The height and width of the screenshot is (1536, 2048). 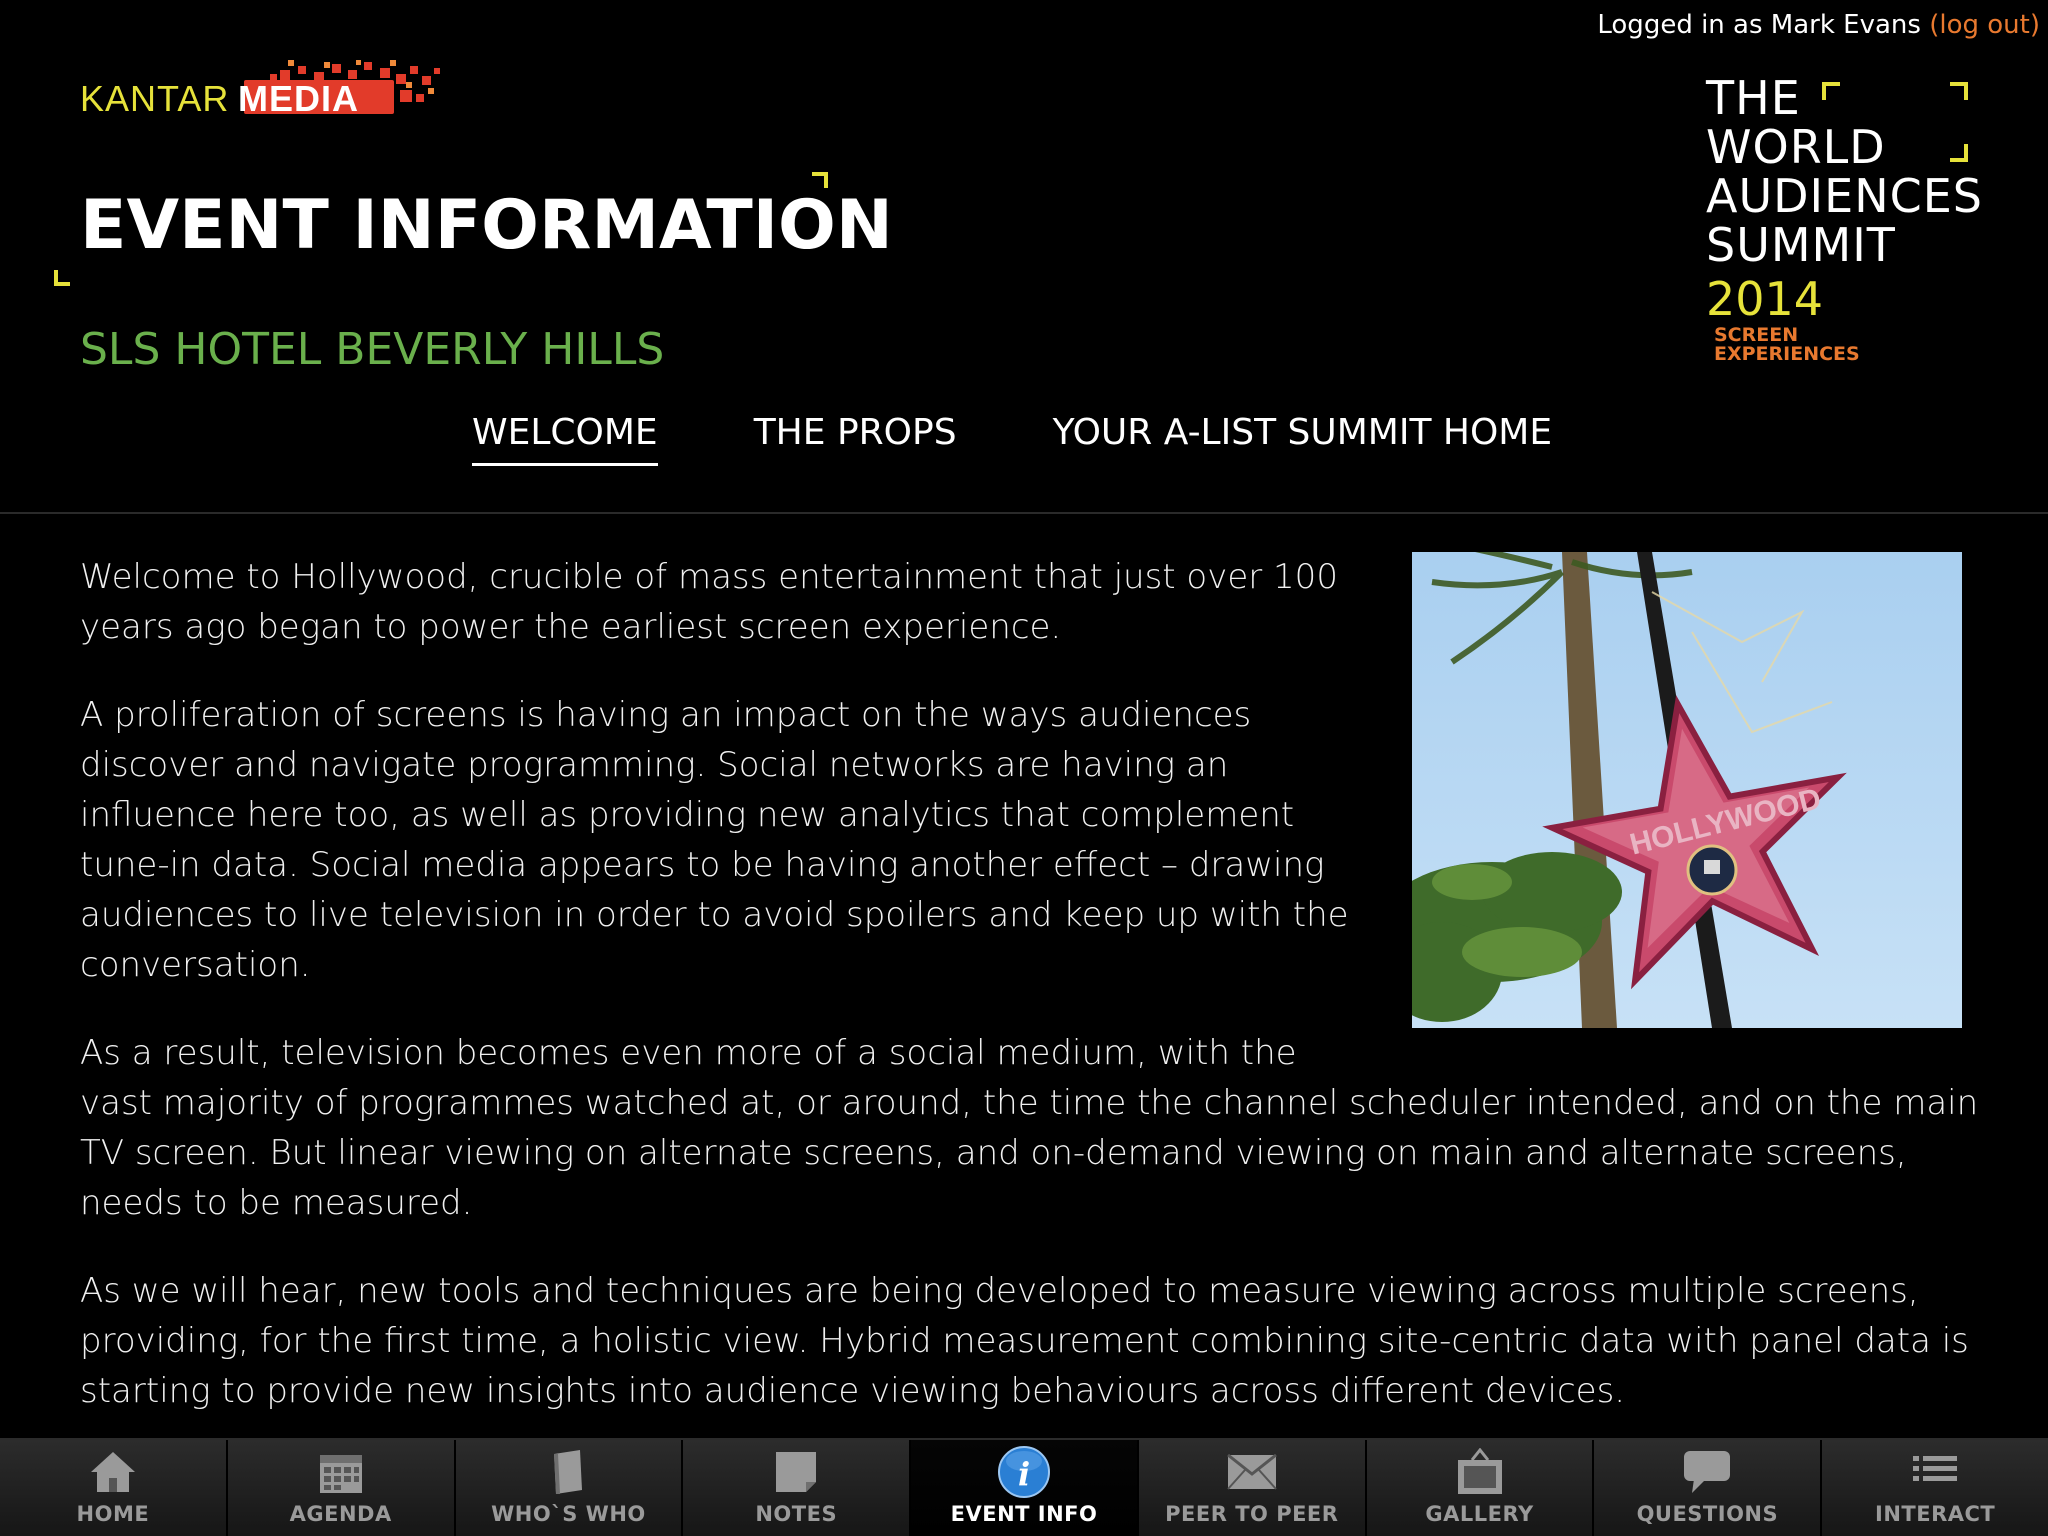 I want to click on nav-agenda-label: AGENDA, so click(x=340, y=1514).